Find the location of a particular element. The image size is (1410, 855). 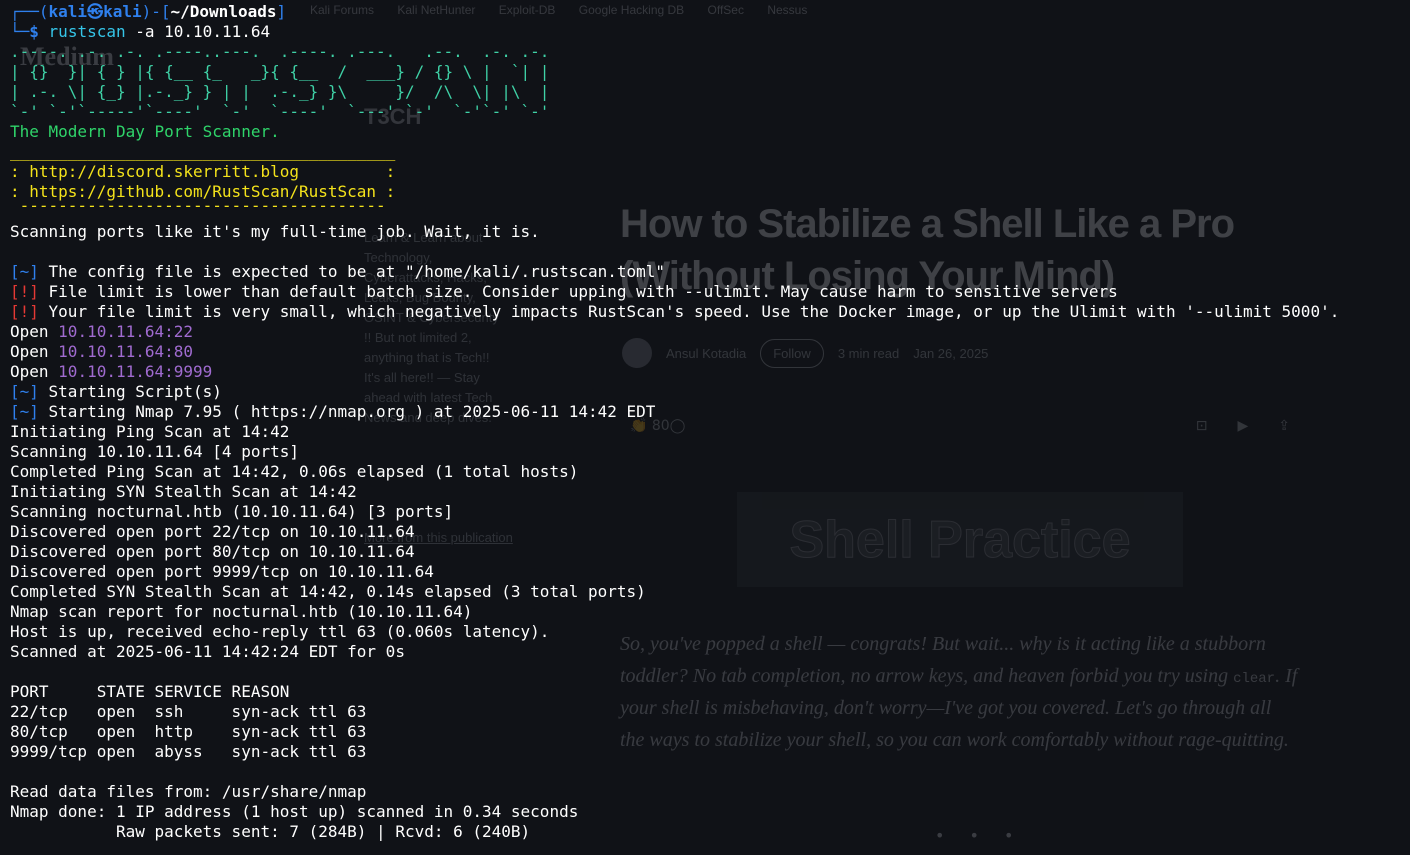

info-box-top: ________________________________________ is located at coordinates (203, 151).